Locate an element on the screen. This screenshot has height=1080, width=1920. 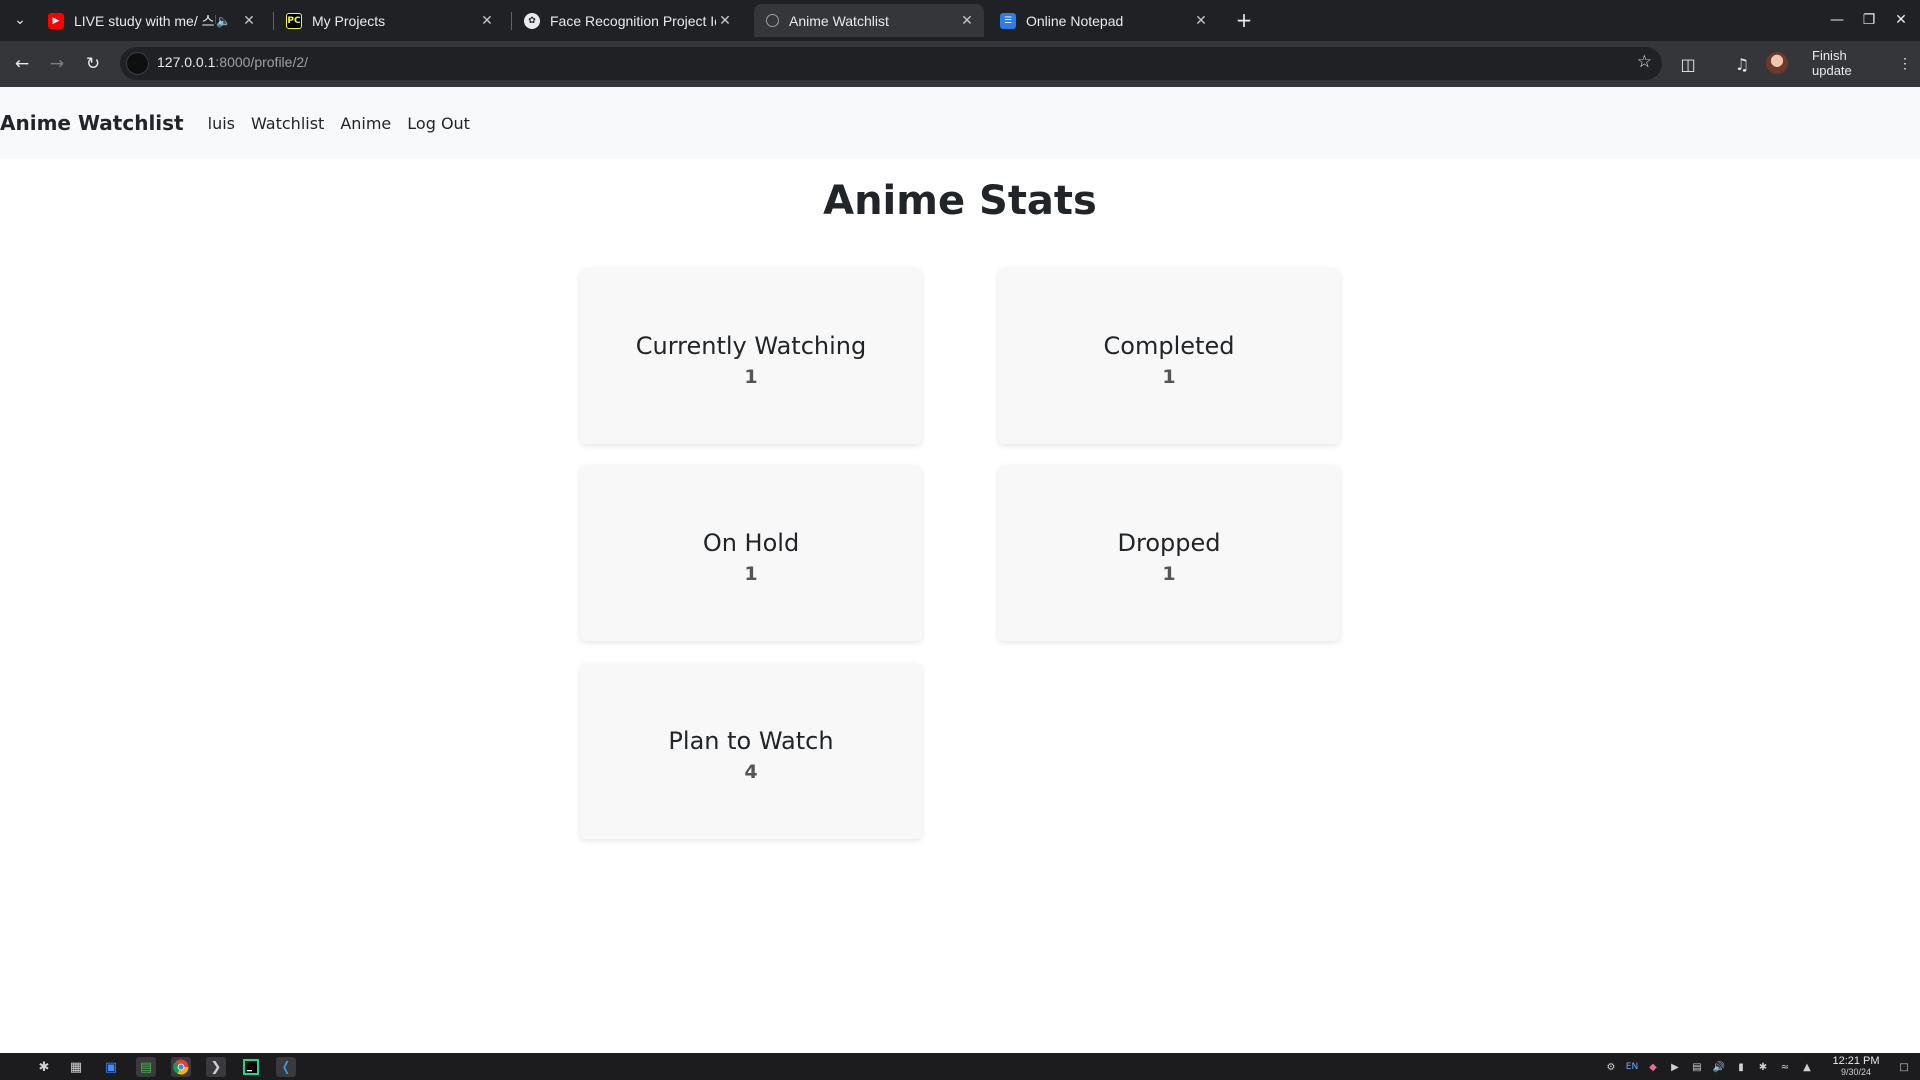
pycharm-taskbar-icon is located at coordinates (251, 1067).